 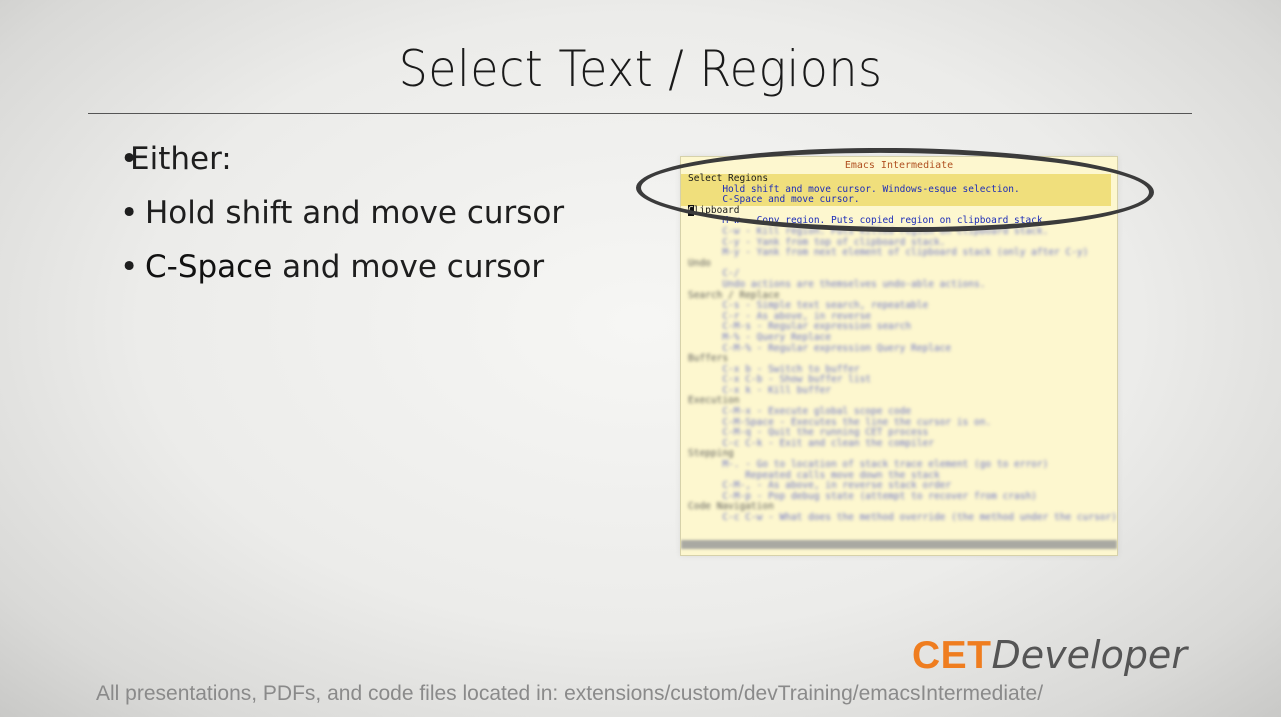 What do you see at coordinates (899, 544) in the screenshot?
I see `emacs-mode-line` at bounding box center [899, 544].